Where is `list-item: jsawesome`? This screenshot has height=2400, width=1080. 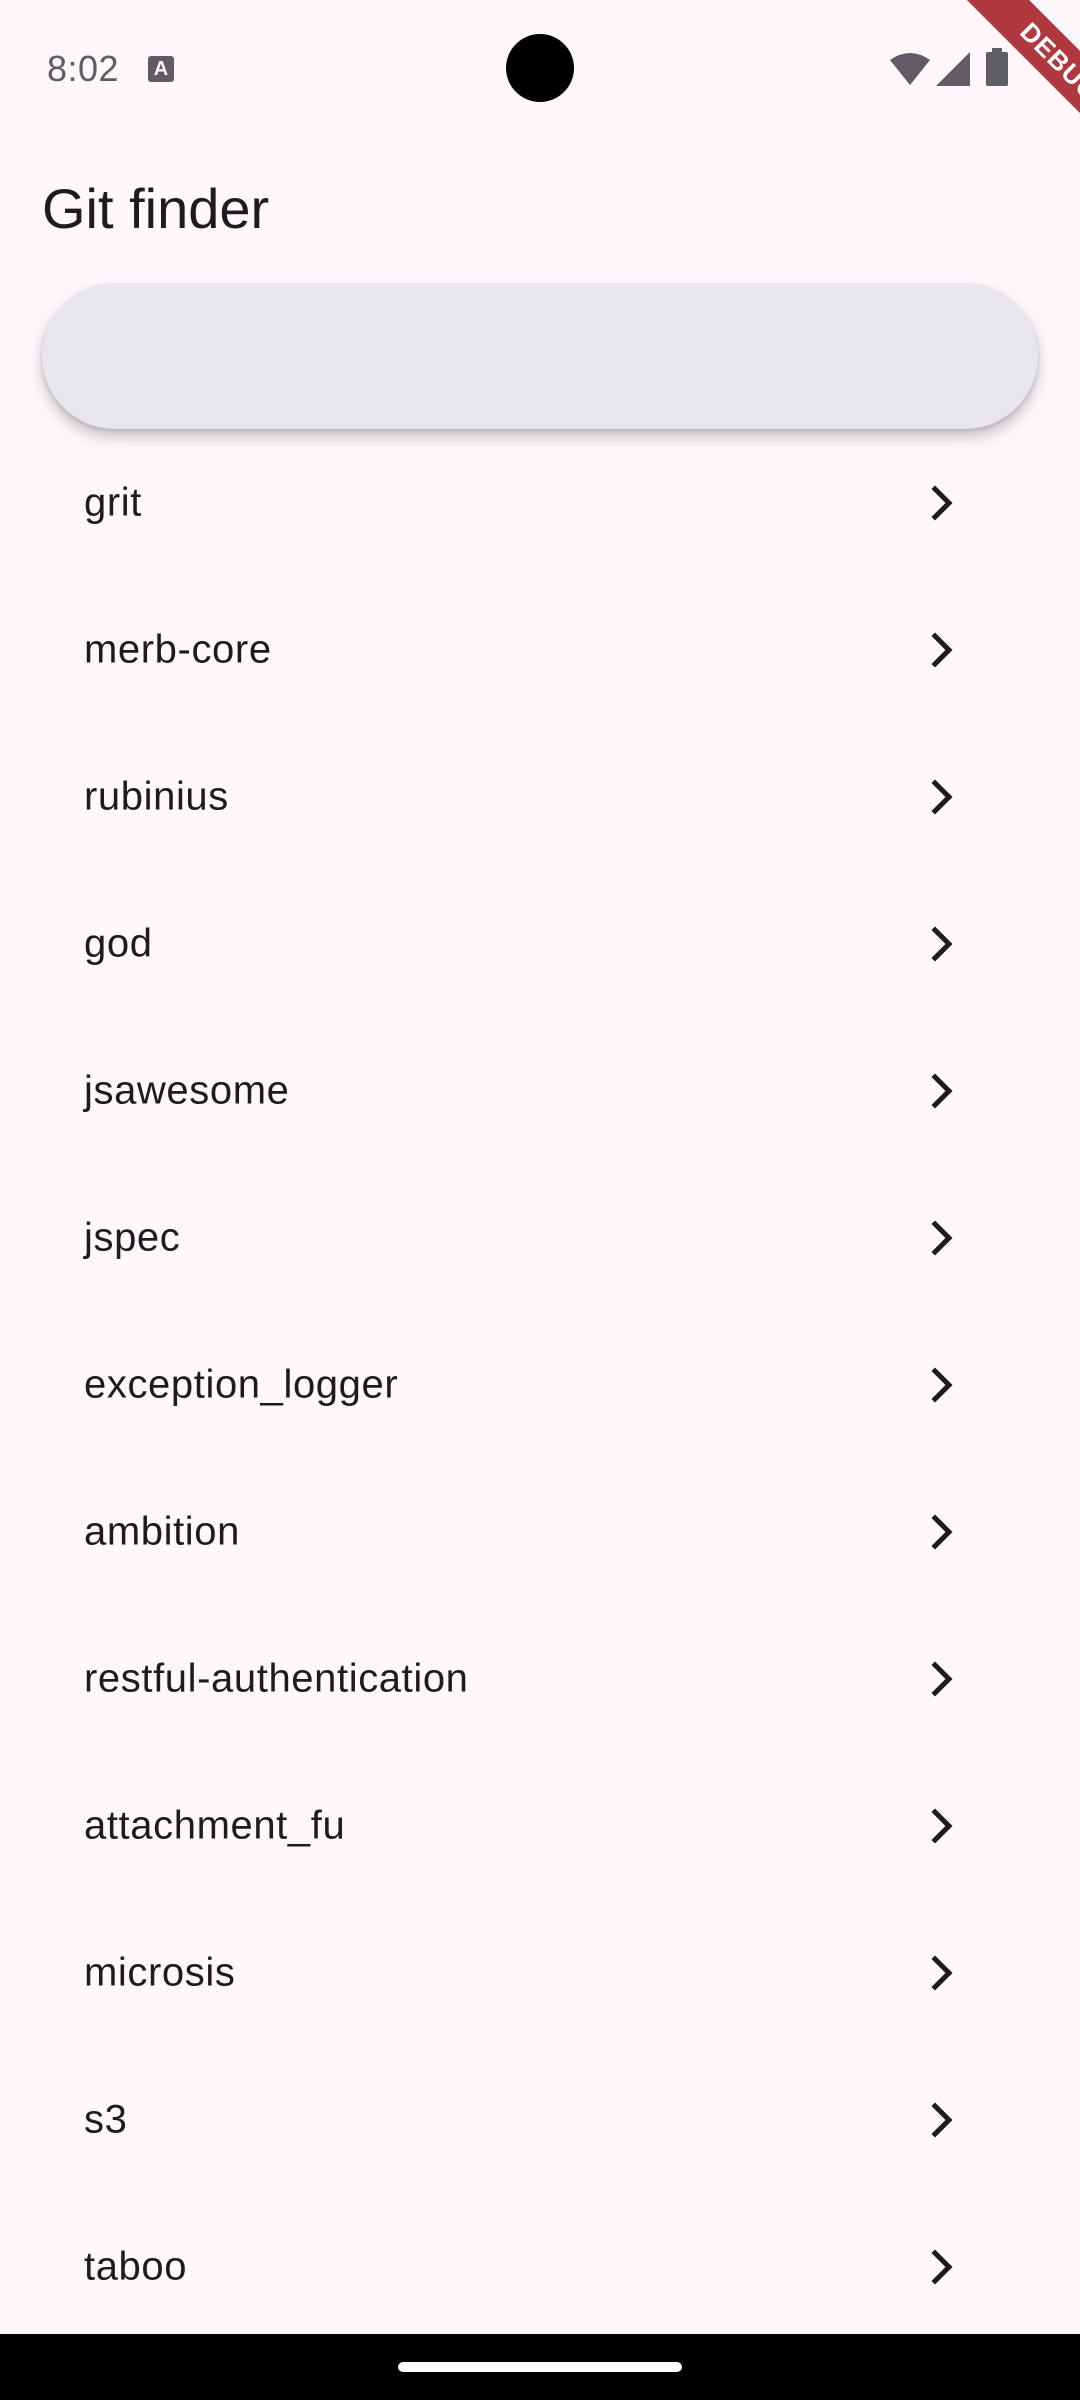
list-item: jsawesome is located at coordinates (540, 1090).